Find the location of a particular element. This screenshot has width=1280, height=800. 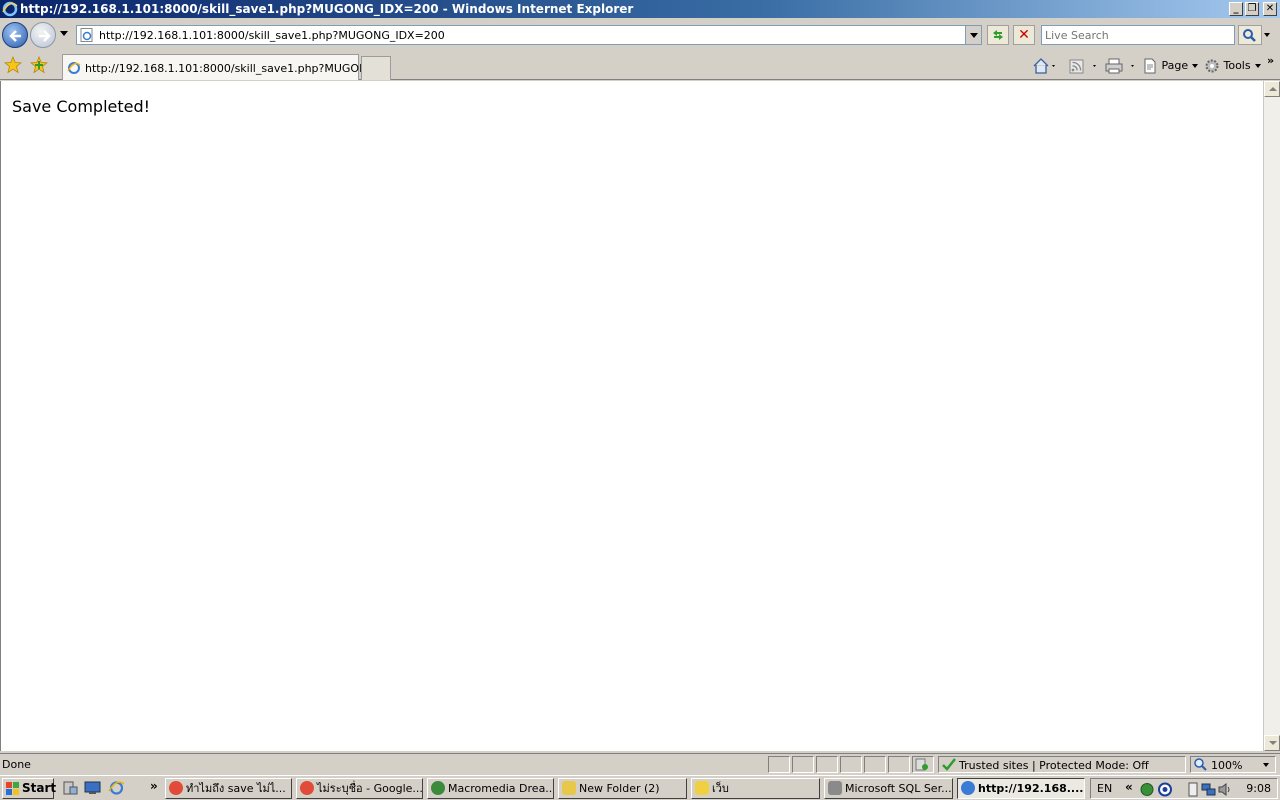

save-completed-message: Save Completed! is located at coordinates (81, 106).